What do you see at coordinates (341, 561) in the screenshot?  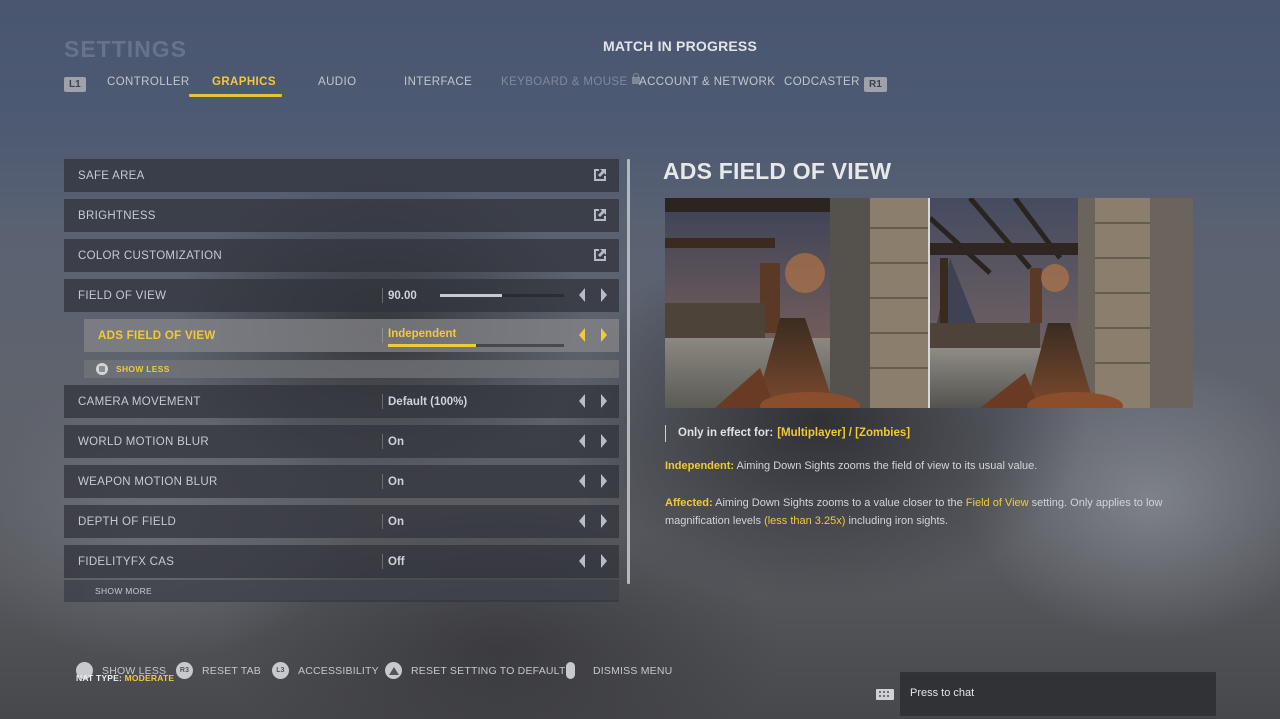 I see `setting-fidelityfx-cas: FIDELITYFX CAS Off` at bounding box center [341, 561].